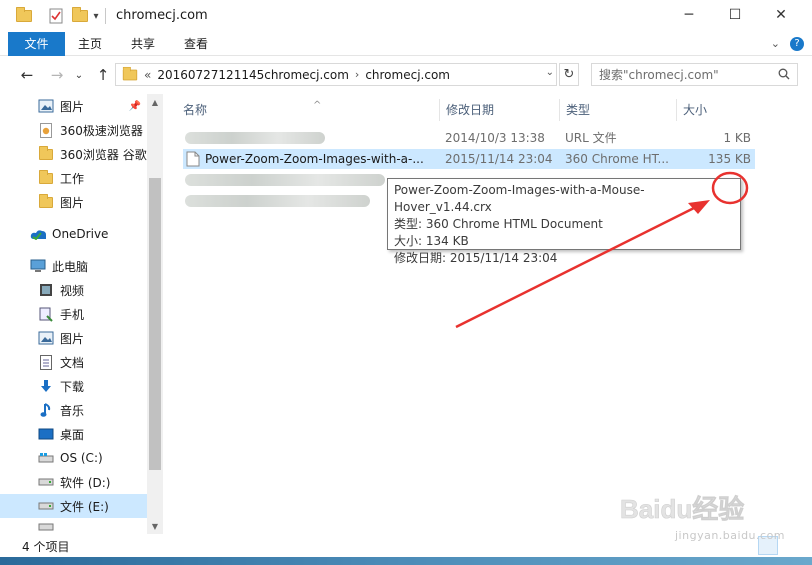 This screenshot has width=812, height=565. Describe the element at coordinates (550, 72) in the screenshot. I see `address-dropdown-icon: ⌄` at that location.